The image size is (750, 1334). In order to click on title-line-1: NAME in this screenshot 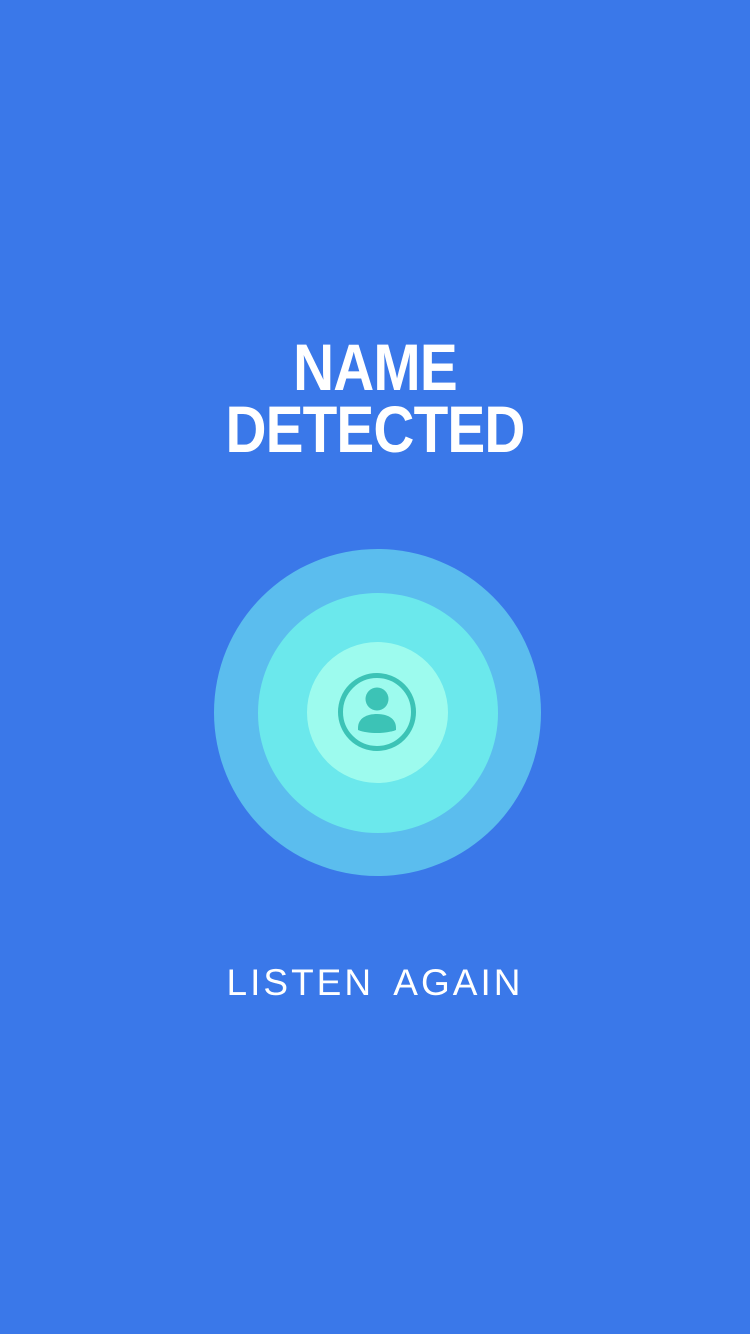, I will do `click(375, 367)`.